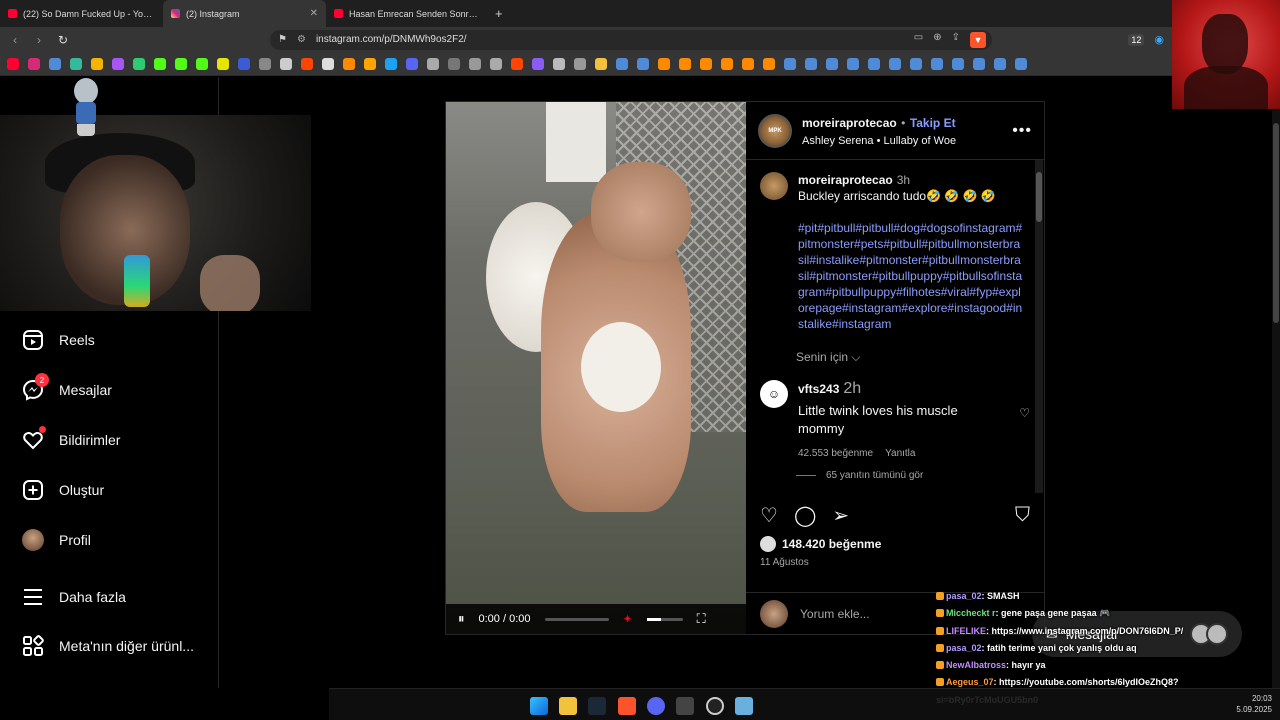 This screenshot has height=720, width=1280. What do you see at coordinates (902, 141) in the screenshot?
I see `audio-track: Ashley Serena • Lullaby of Woe` at bounding box center [902, 141].